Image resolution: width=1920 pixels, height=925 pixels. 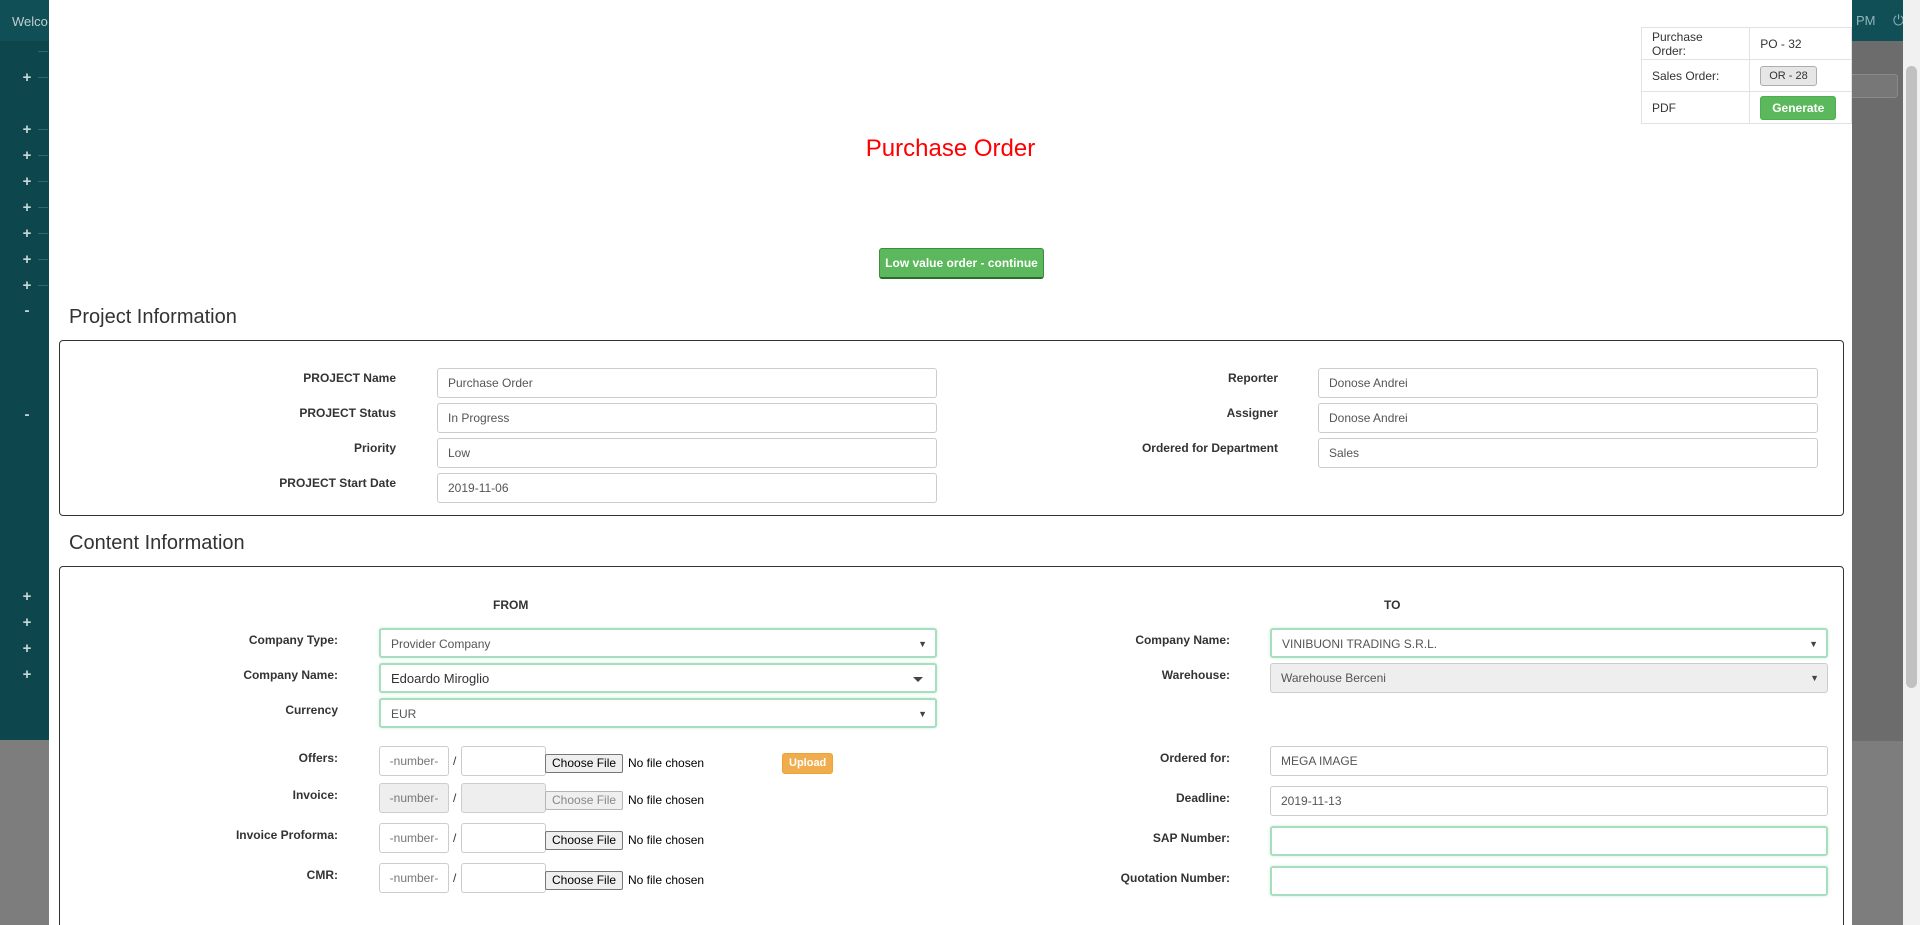 What do you see at coordinates (584, 800) in the screenshot?
I see `invoice-choose-file-button: Choose File` at bounding box center [584, 800].